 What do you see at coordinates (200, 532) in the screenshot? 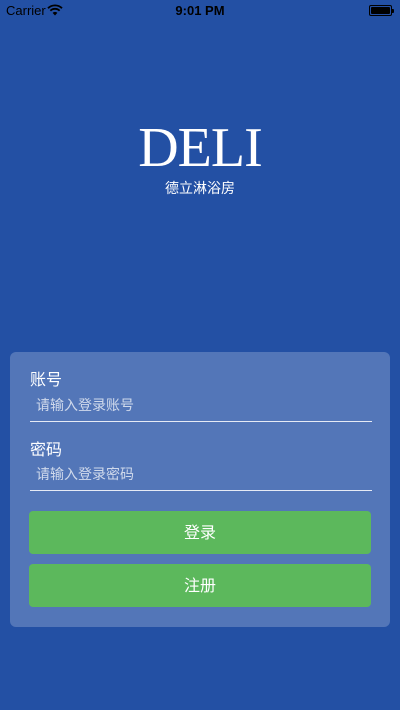
I see `login-button: 登录` at bounding box center [200, 532].